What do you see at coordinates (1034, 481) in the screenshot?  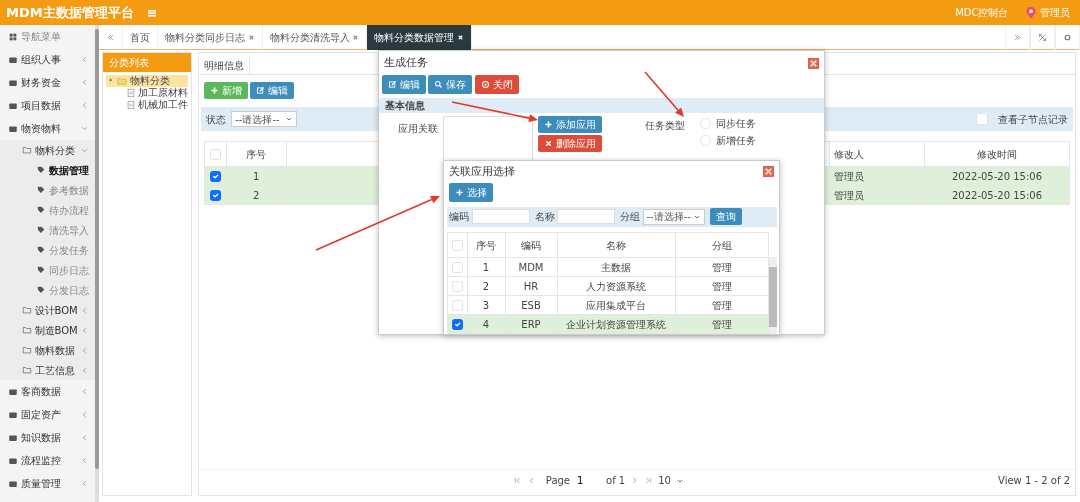 I see `page-summary: View 1 - 2 of 2` at bounding box center [1034, 481].